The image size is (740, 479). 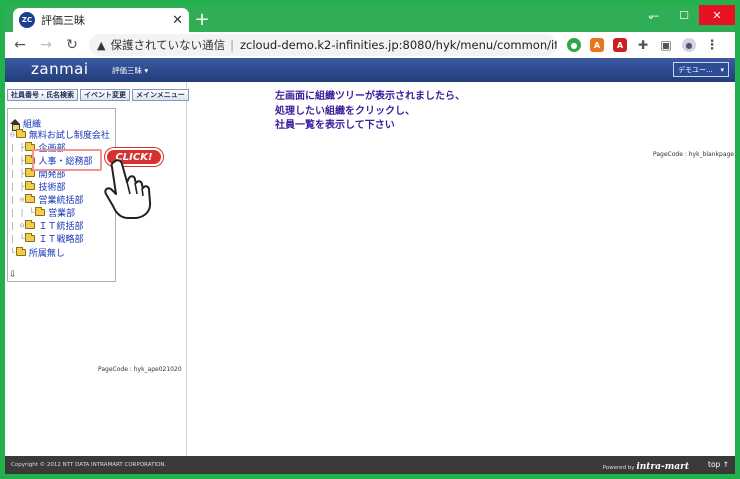 What do you see at coordinates (27, 20) in the screenshot?
I see `favicon-icon: ZC` at bounding box center [27, 20].